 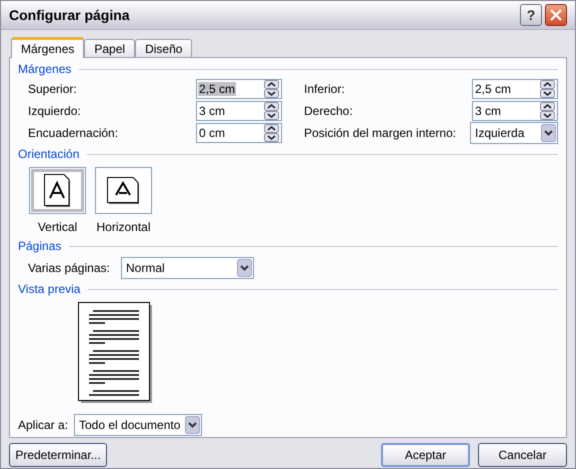 I want to click on tab: Papel, so click(x=110, y=48).